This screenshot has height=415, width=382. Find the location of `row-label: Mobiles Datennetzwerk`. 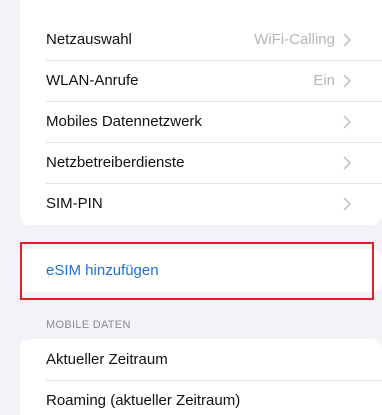

row-label: Mobiles Datennetzwerk is located at coordinates (124, 121).